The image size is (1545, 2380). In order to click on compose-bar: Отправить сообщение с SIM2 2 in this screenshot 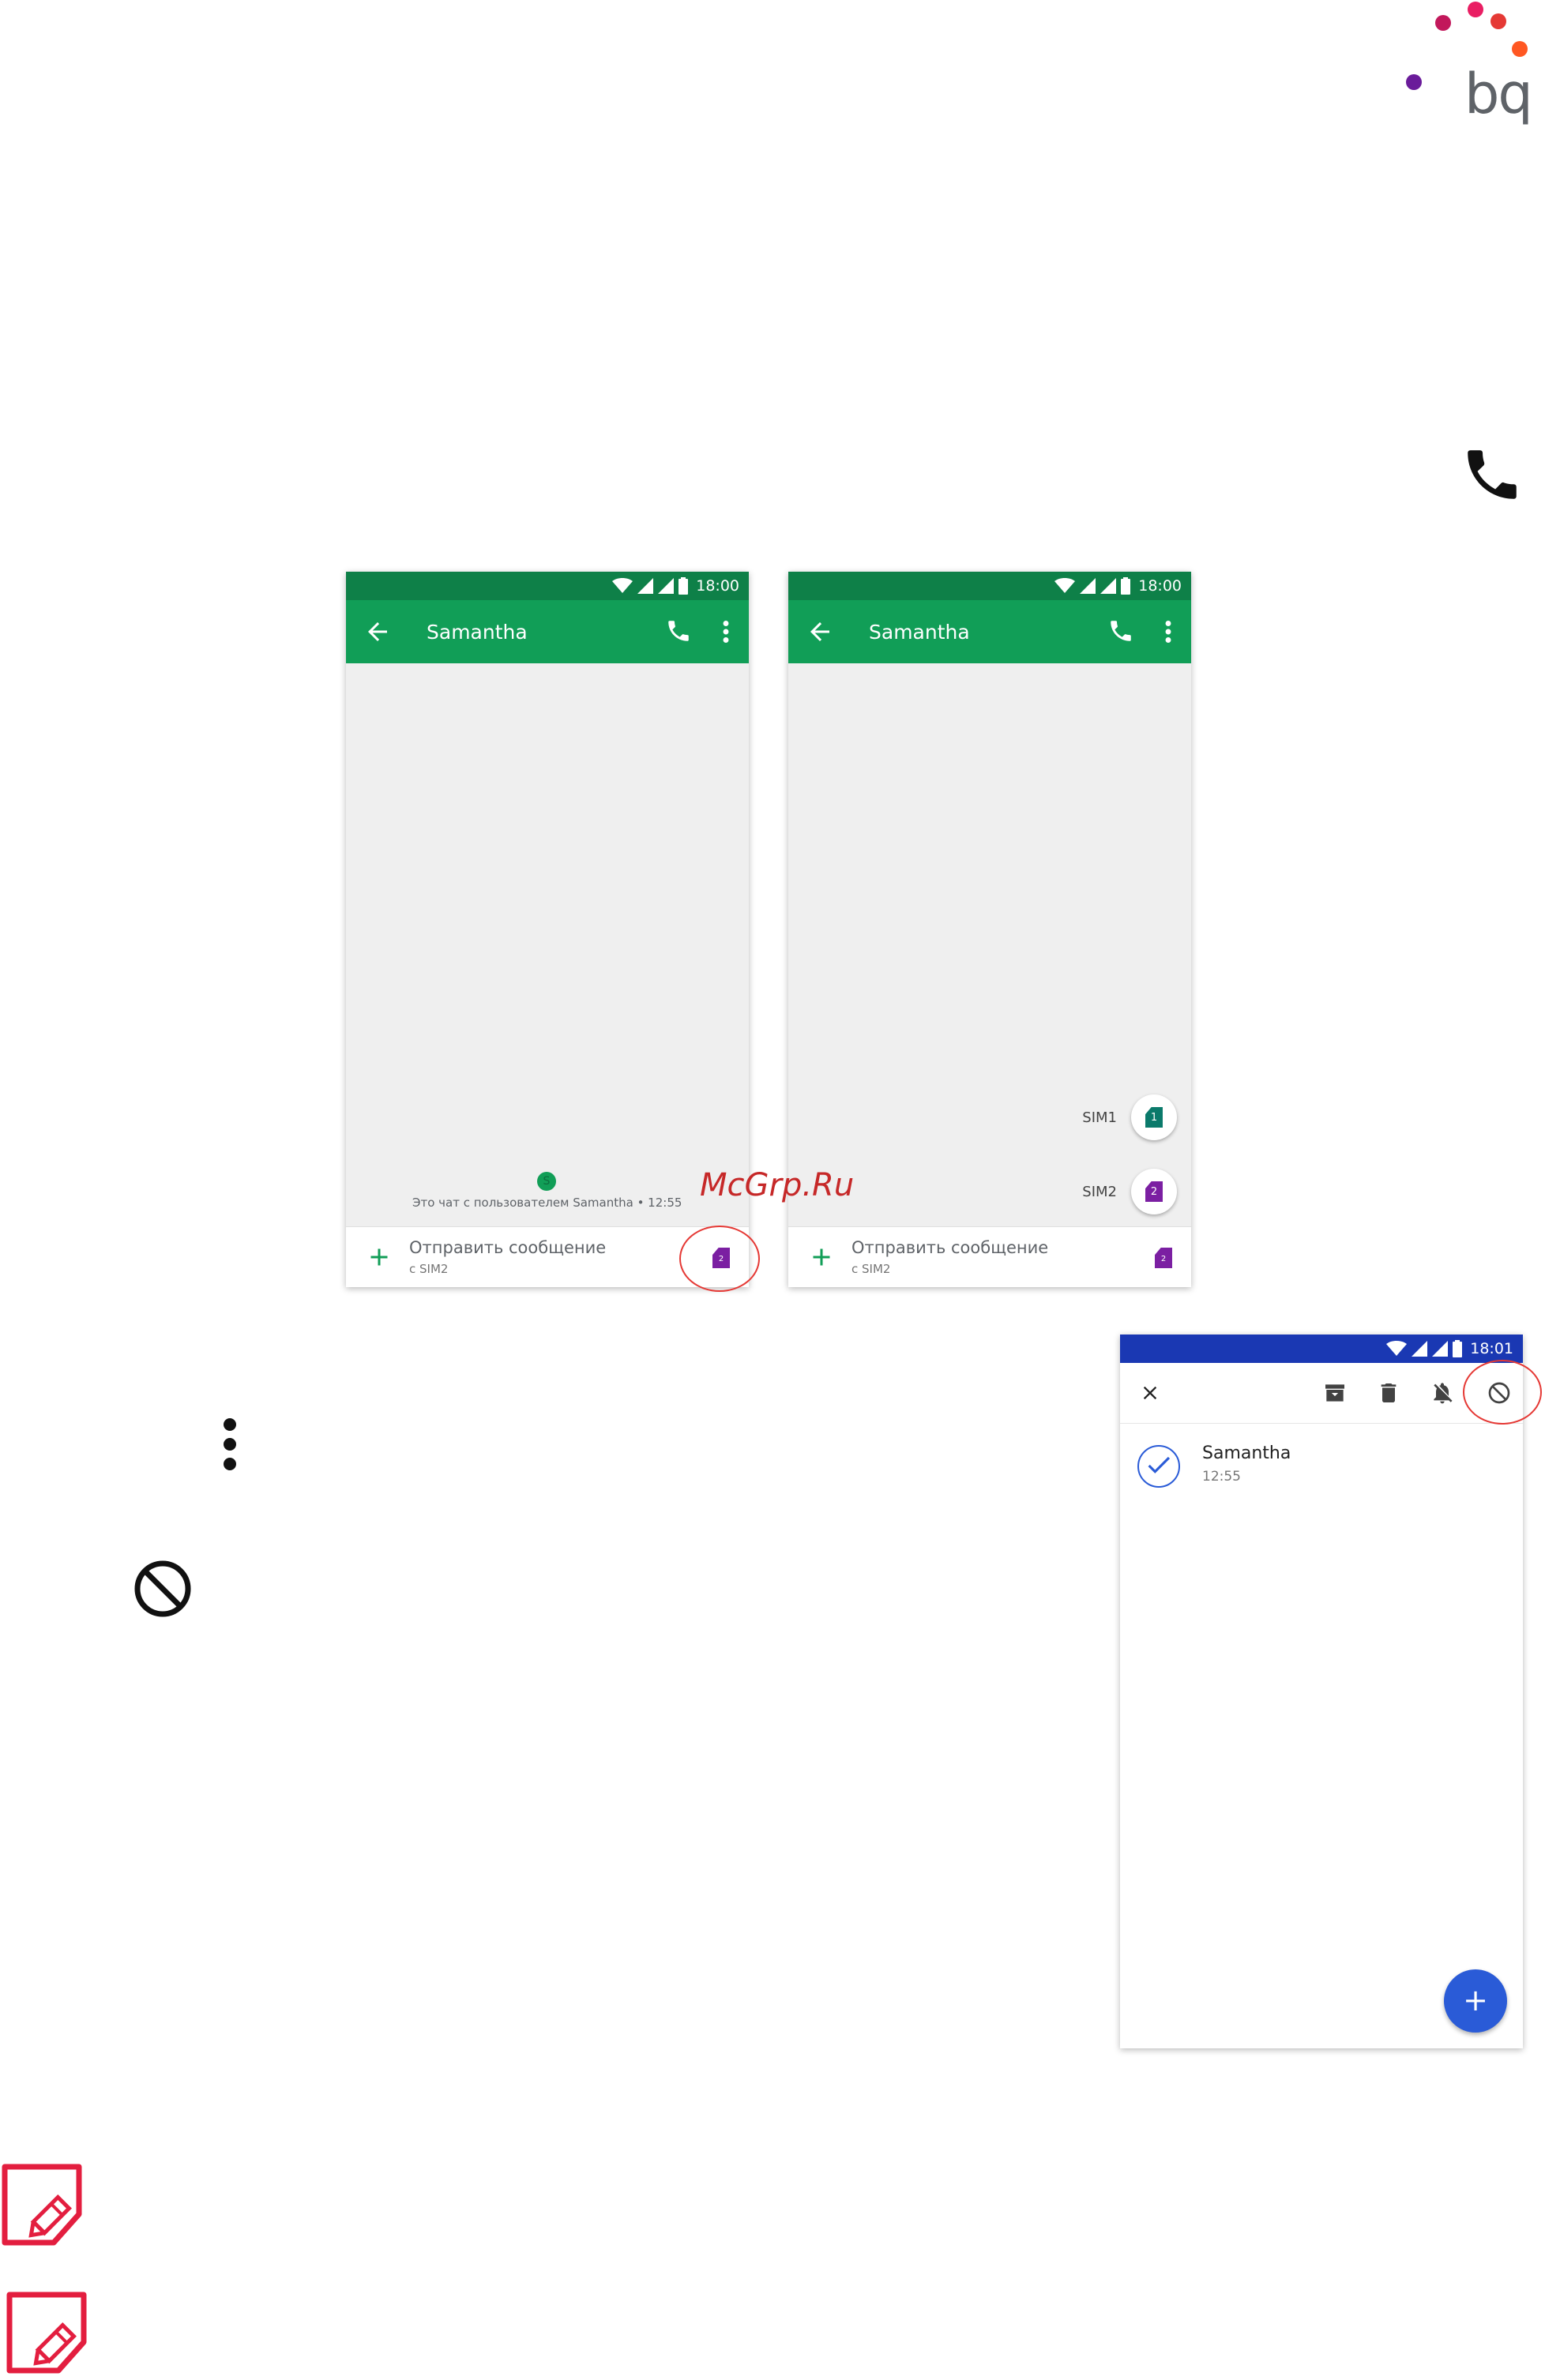, I will do `click(989, 1256)`.